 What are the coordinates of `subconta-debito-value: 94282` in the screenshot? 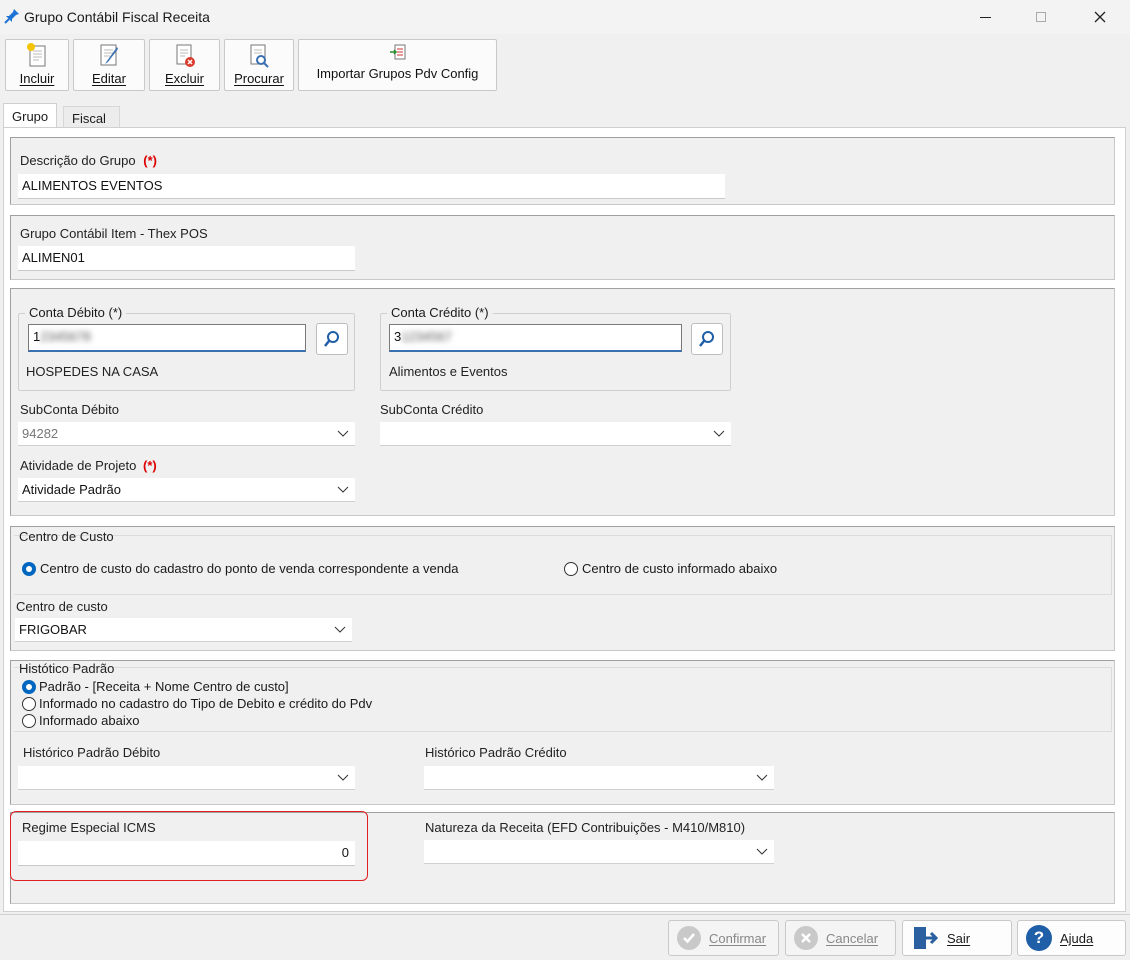 It's located at (40, 433).